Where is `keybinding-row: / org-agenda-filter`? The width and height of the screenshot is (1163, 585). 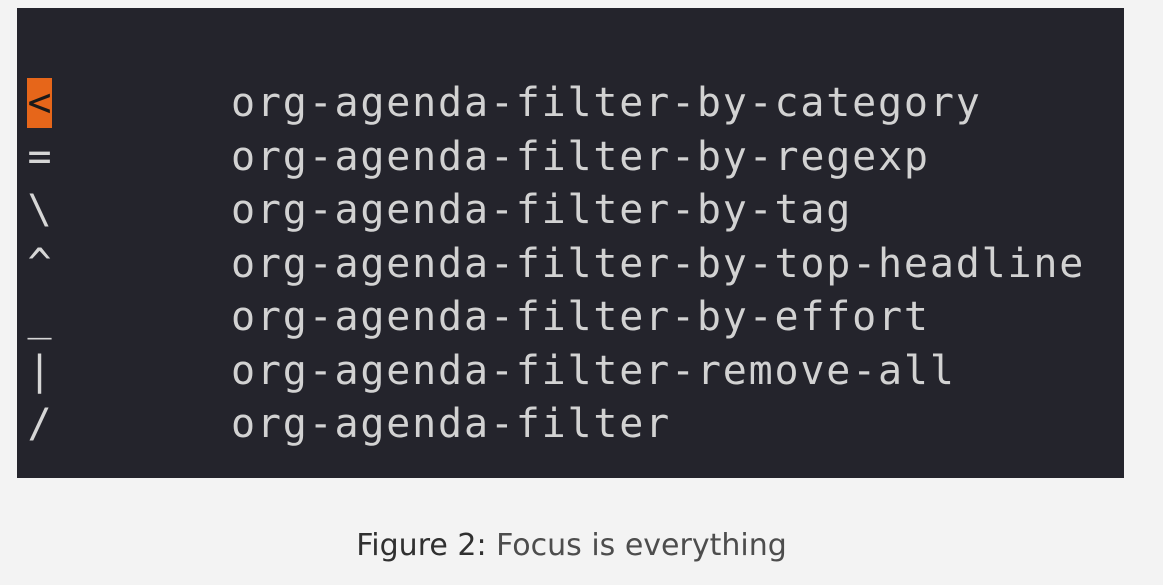
keybinding-row: / org-agenda-filter is located at coordinates (570, 426).